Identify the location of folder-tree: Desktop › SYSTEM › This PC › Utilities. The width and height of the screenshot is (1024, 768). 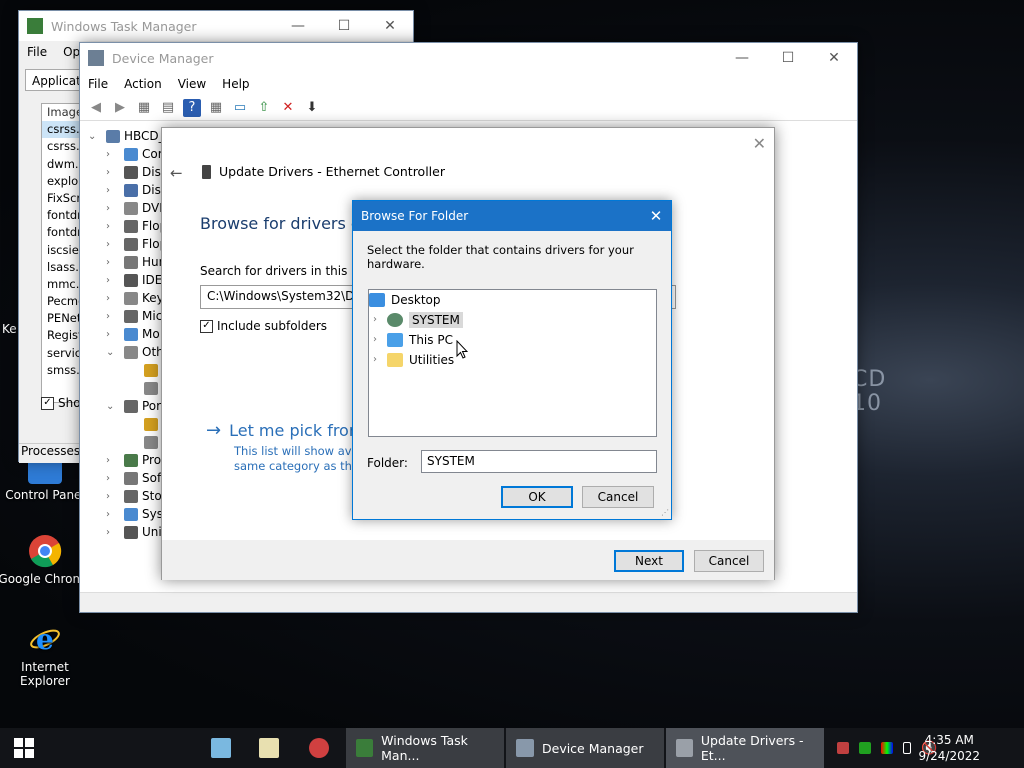
(512, 363).